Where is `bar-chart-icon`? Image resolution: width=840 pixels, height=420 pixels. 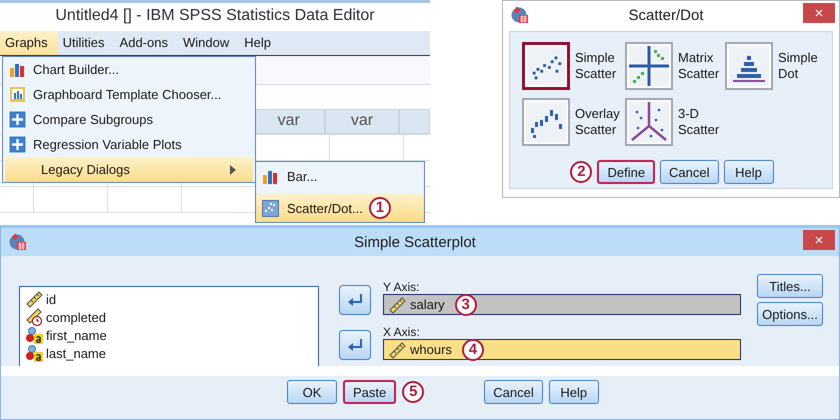 bar-chart-icon is located at coordinates (17, 69).